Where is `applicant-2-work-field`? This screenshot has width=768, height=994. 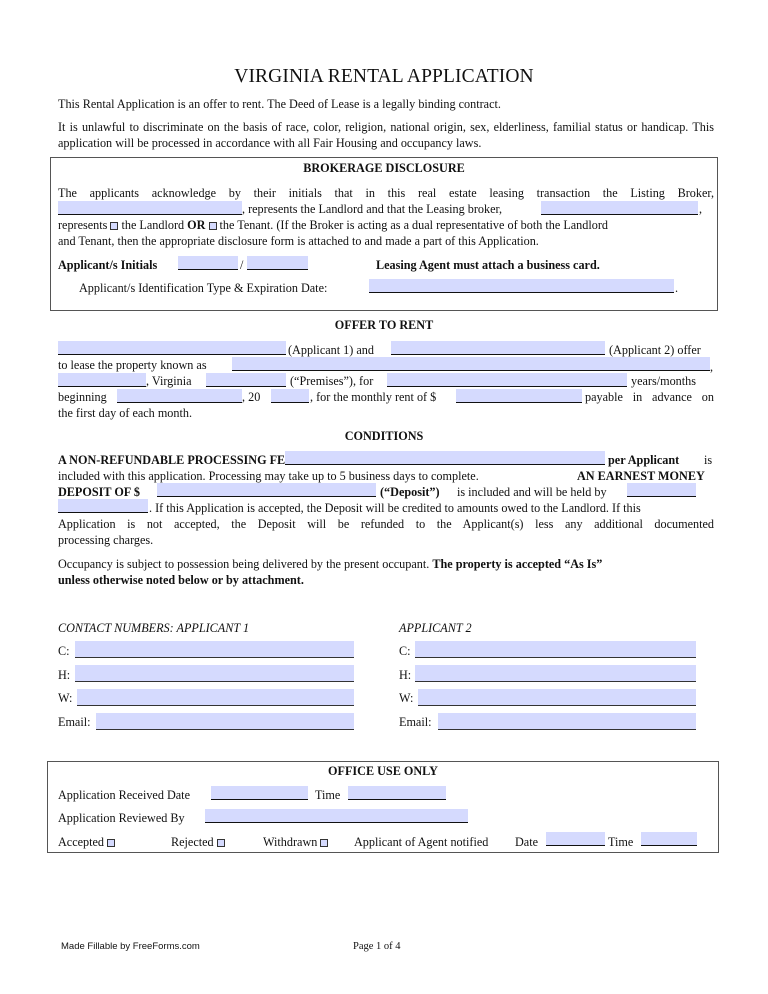
applicant-2-work-field is located at coordinates (557, 697).